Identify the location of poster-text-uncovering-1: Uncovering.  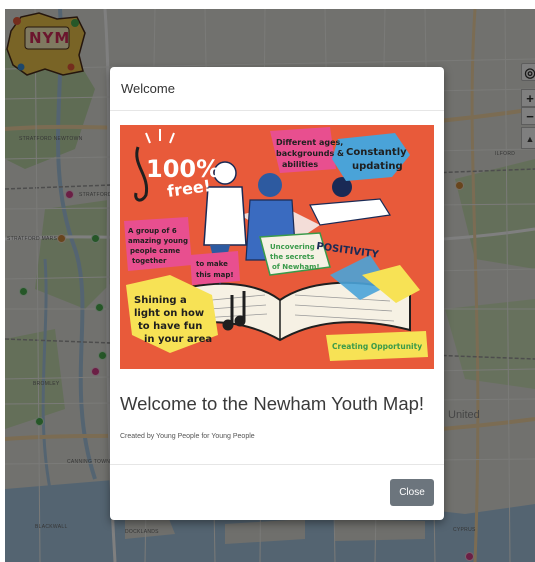
(292, 247).